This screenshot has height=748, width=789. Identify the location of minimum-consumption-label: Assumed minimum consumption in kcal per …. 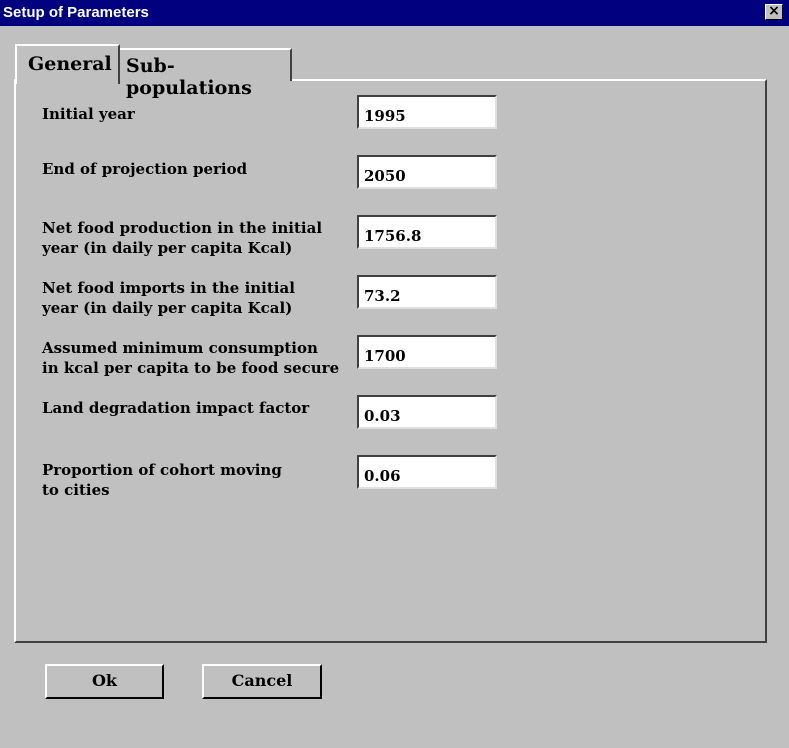
(191, 358).